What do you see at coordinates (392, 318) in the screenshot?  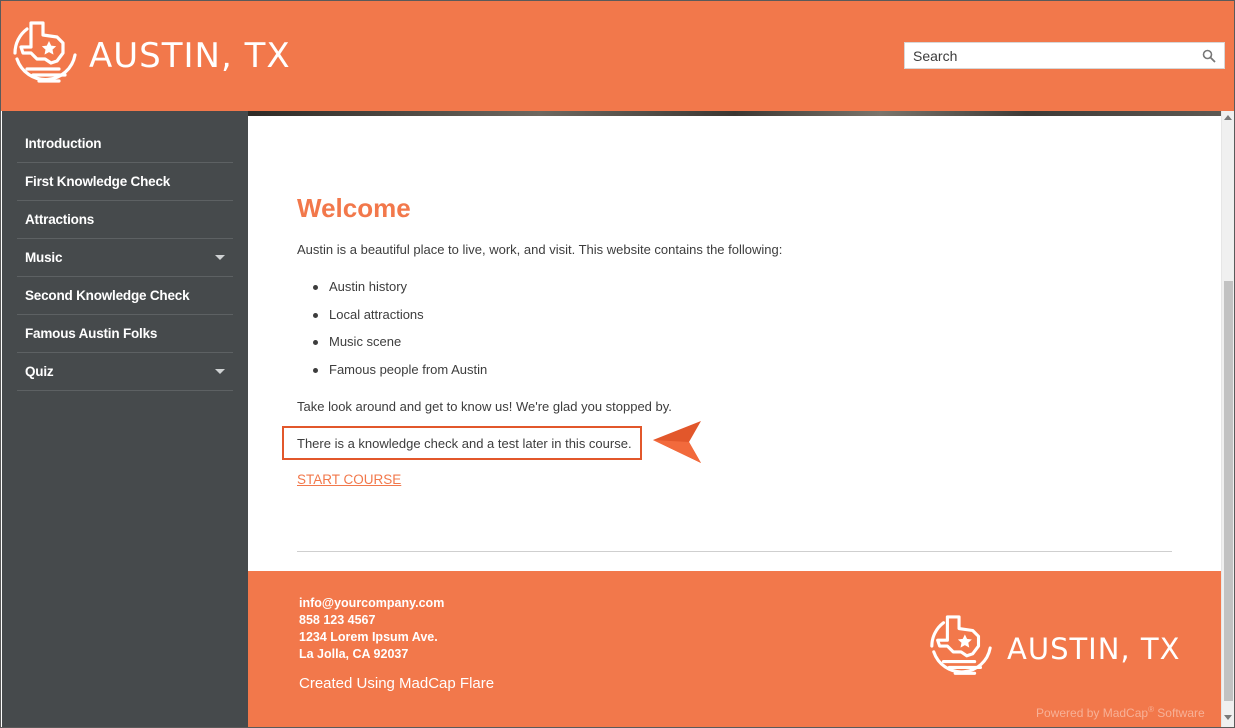 I see `list-item: Local attractions` at bounding box center [392, 318].